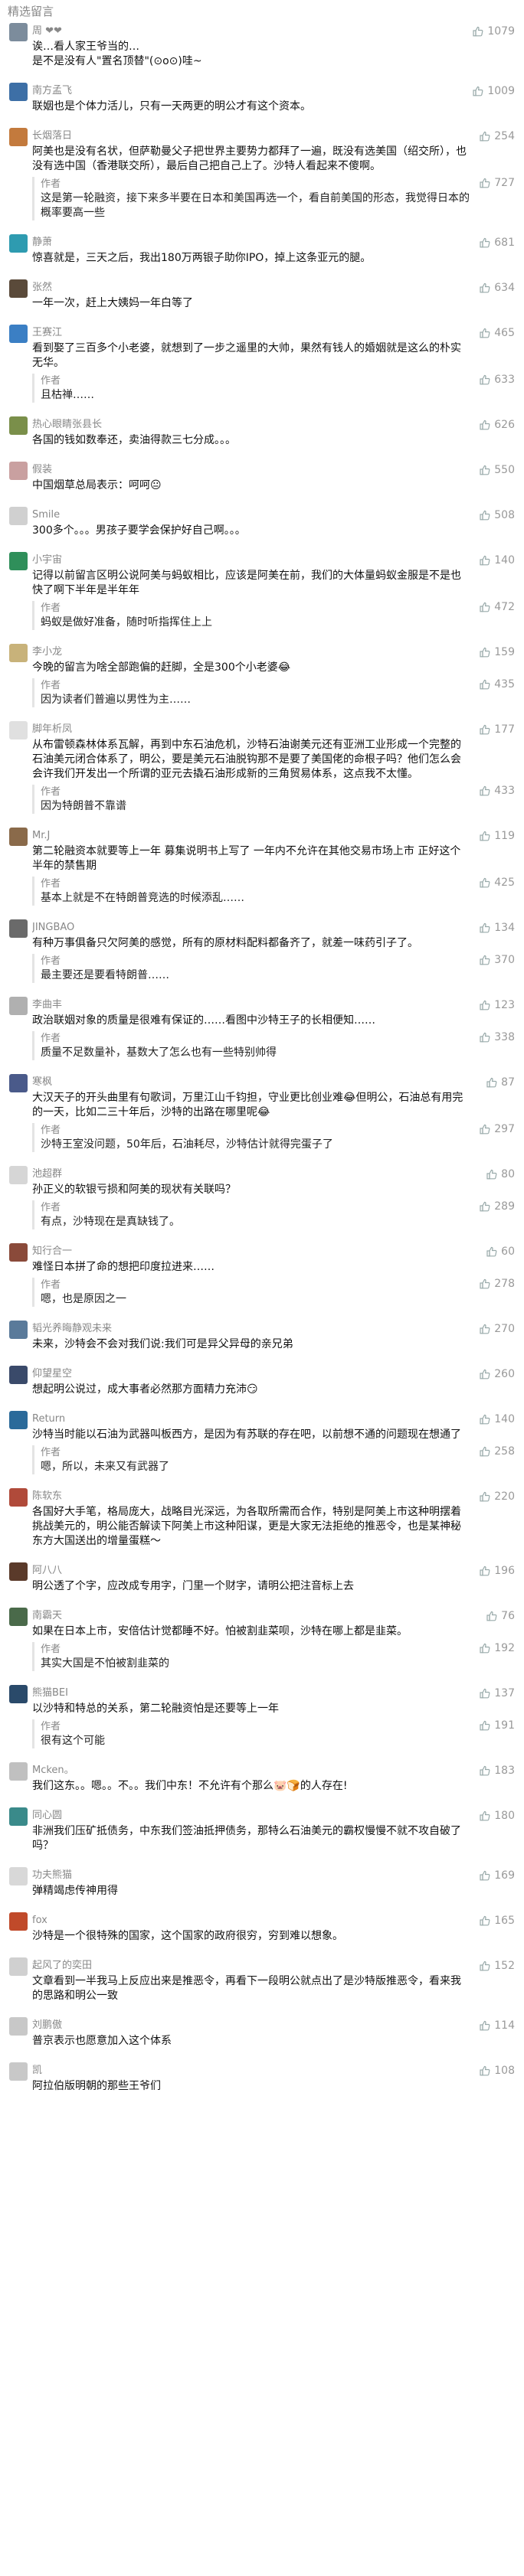  I want to click on reply-like-count: 258, so click(504, 1451).